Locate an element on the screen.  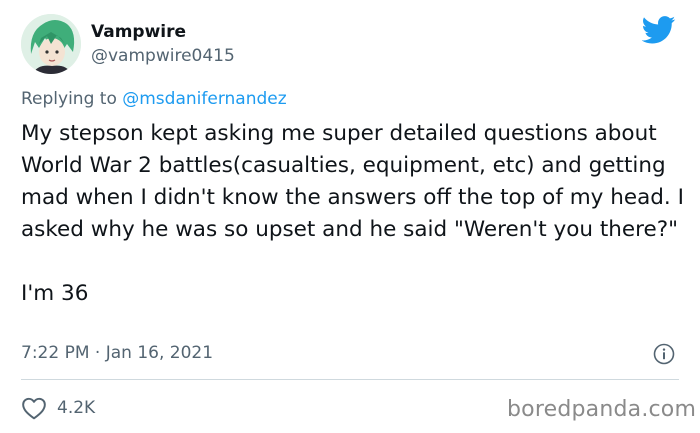
display-name: Vampwire is located at coordinates (138, 32).